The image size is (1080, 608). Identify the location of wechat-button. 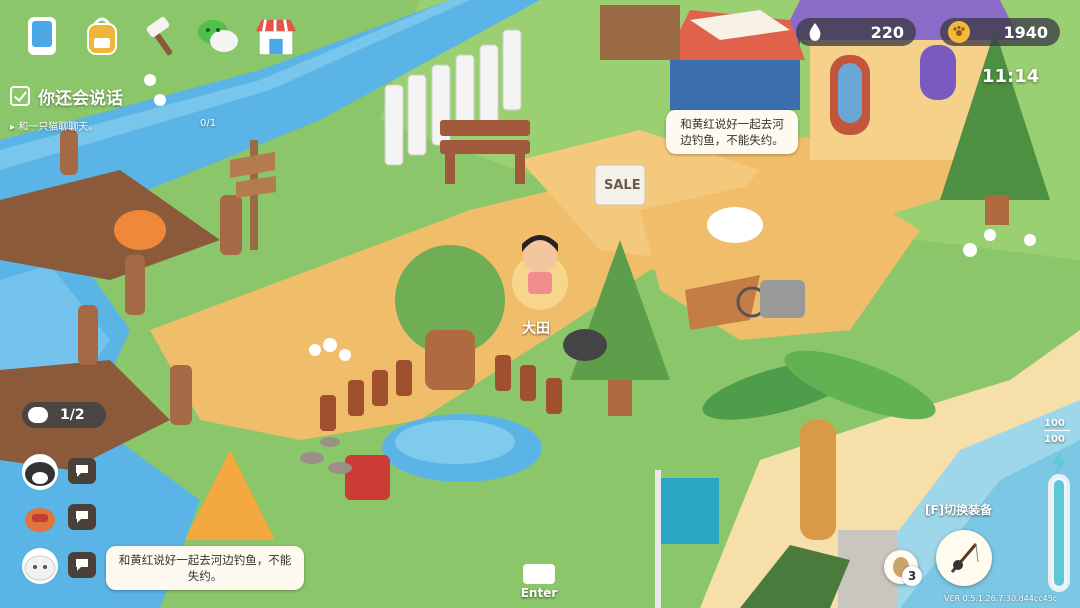
(218, 36).